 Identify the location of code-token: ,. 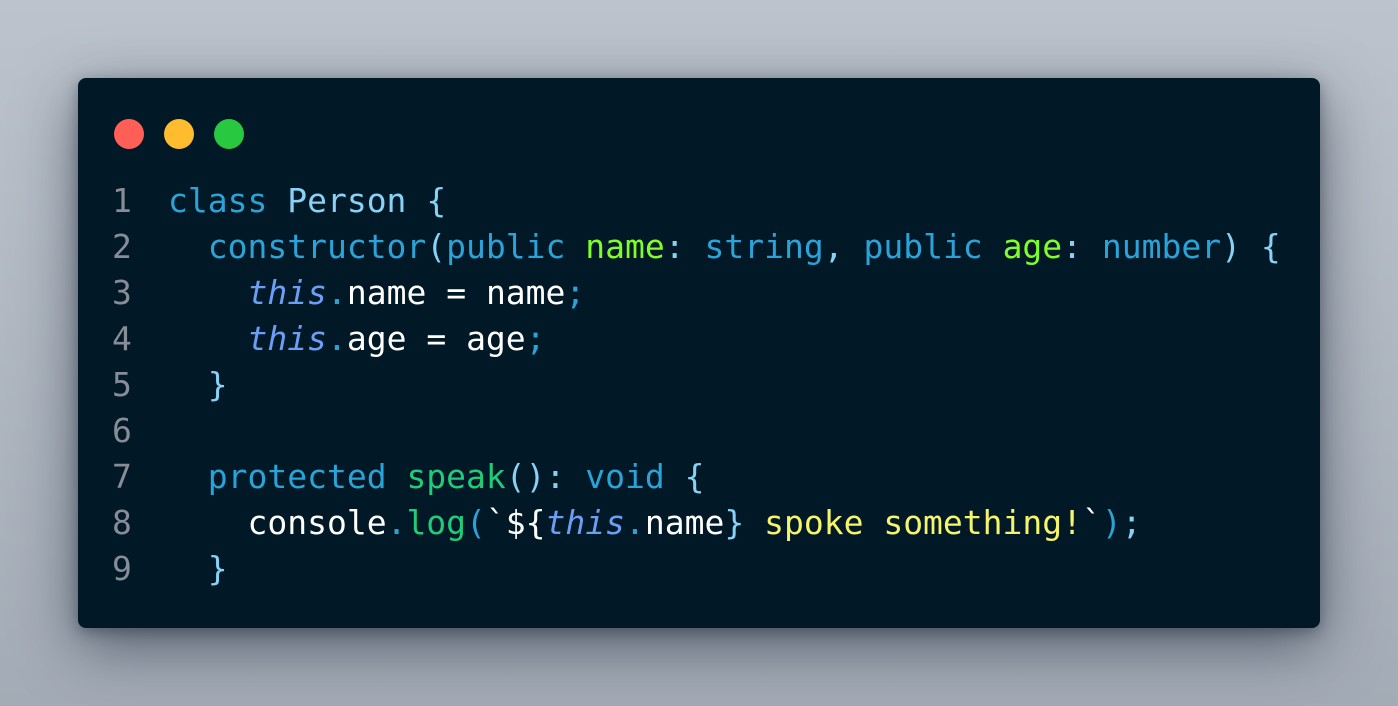
(833, 246).